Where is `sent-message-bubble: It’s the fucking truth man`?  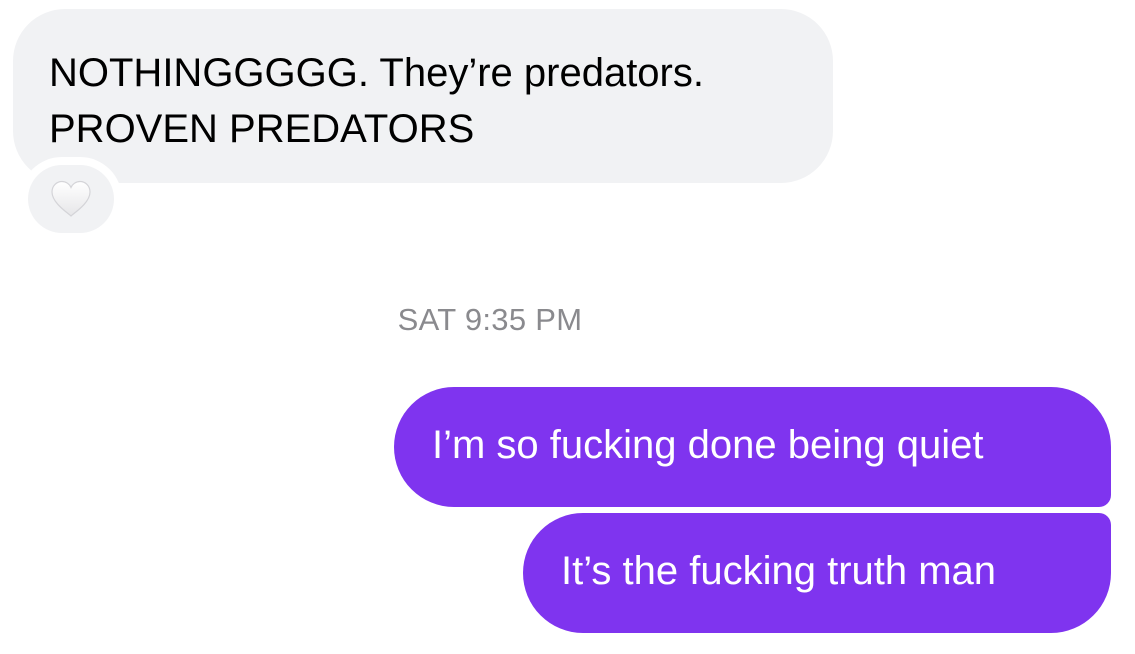
sent-message-bubble: It’s the fucking truth man is located at coordinates (817, 573).